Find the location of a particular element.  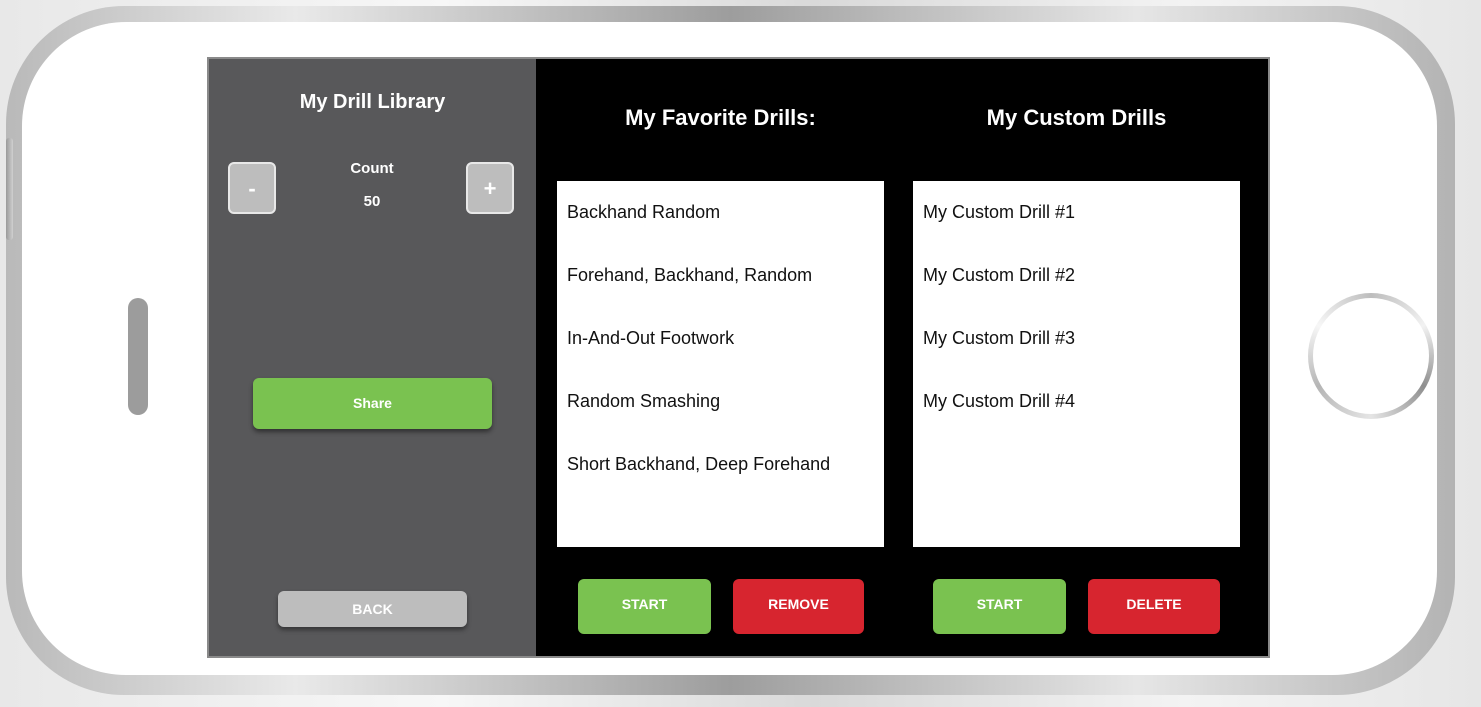

panel-title: My Drill Library is located at coordinates (372, 102).